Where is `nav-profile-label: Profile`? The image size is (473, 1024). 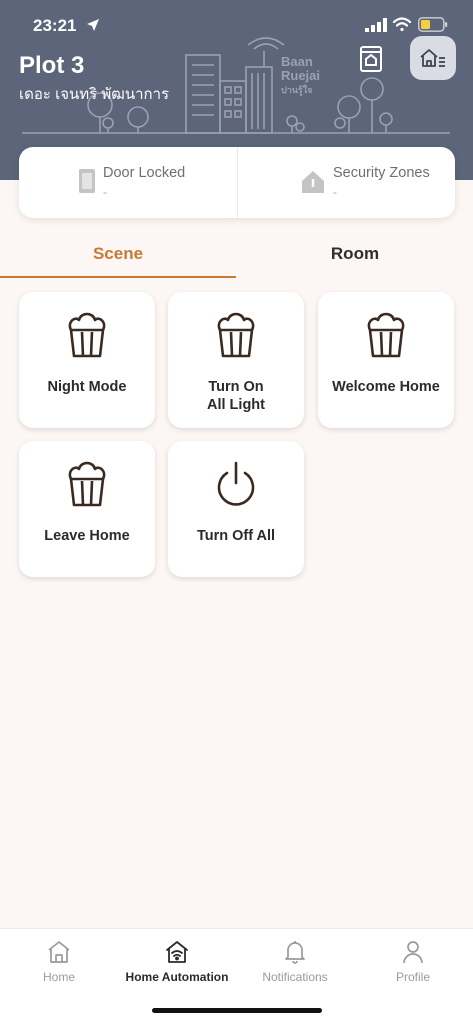
nav-profile-label: Profile is located at coordinates (412, 977).